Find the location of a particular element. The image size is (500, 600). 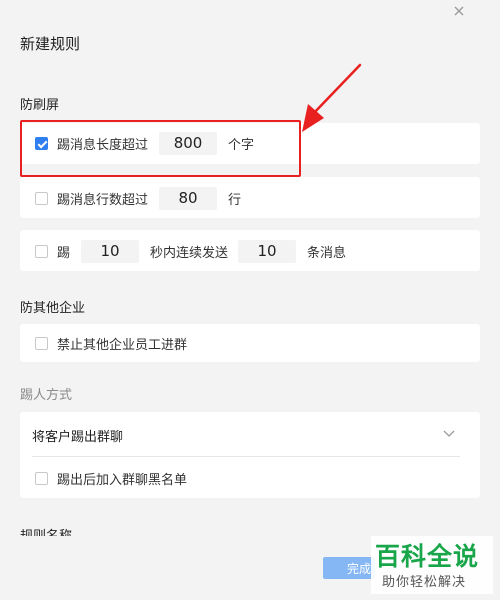

length-rule-card: 踢消息长度超过 个字 is located at coordinates (250, 143).